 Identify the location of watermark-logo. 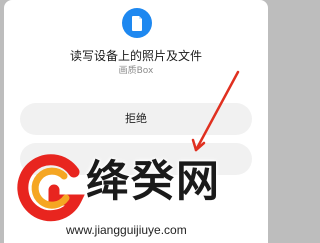
(51, 188).